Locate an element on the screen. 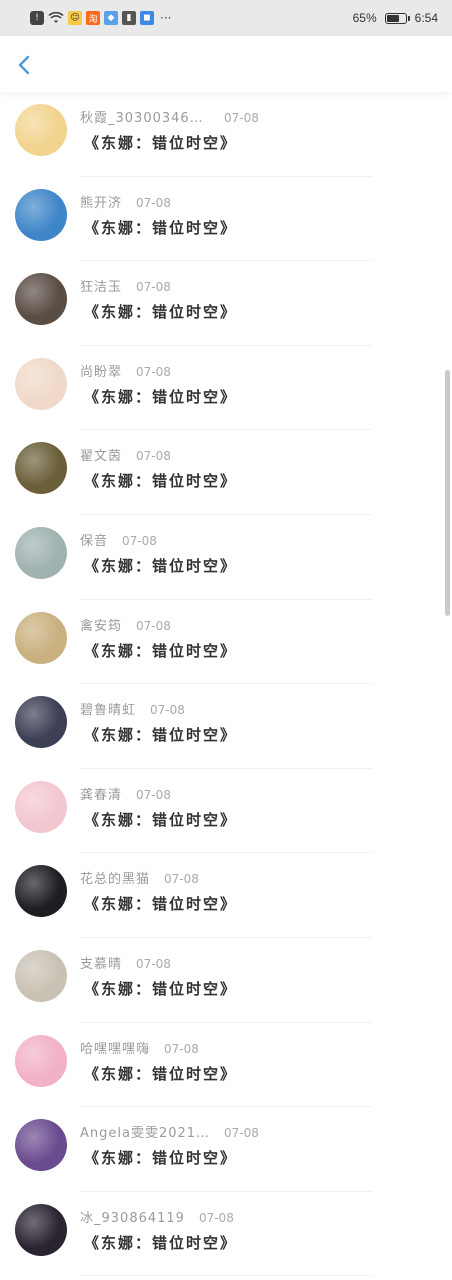 Image resolution: width=452 pixels, height=1280 pixels. scrollbar is located at coordinates (447, 493).